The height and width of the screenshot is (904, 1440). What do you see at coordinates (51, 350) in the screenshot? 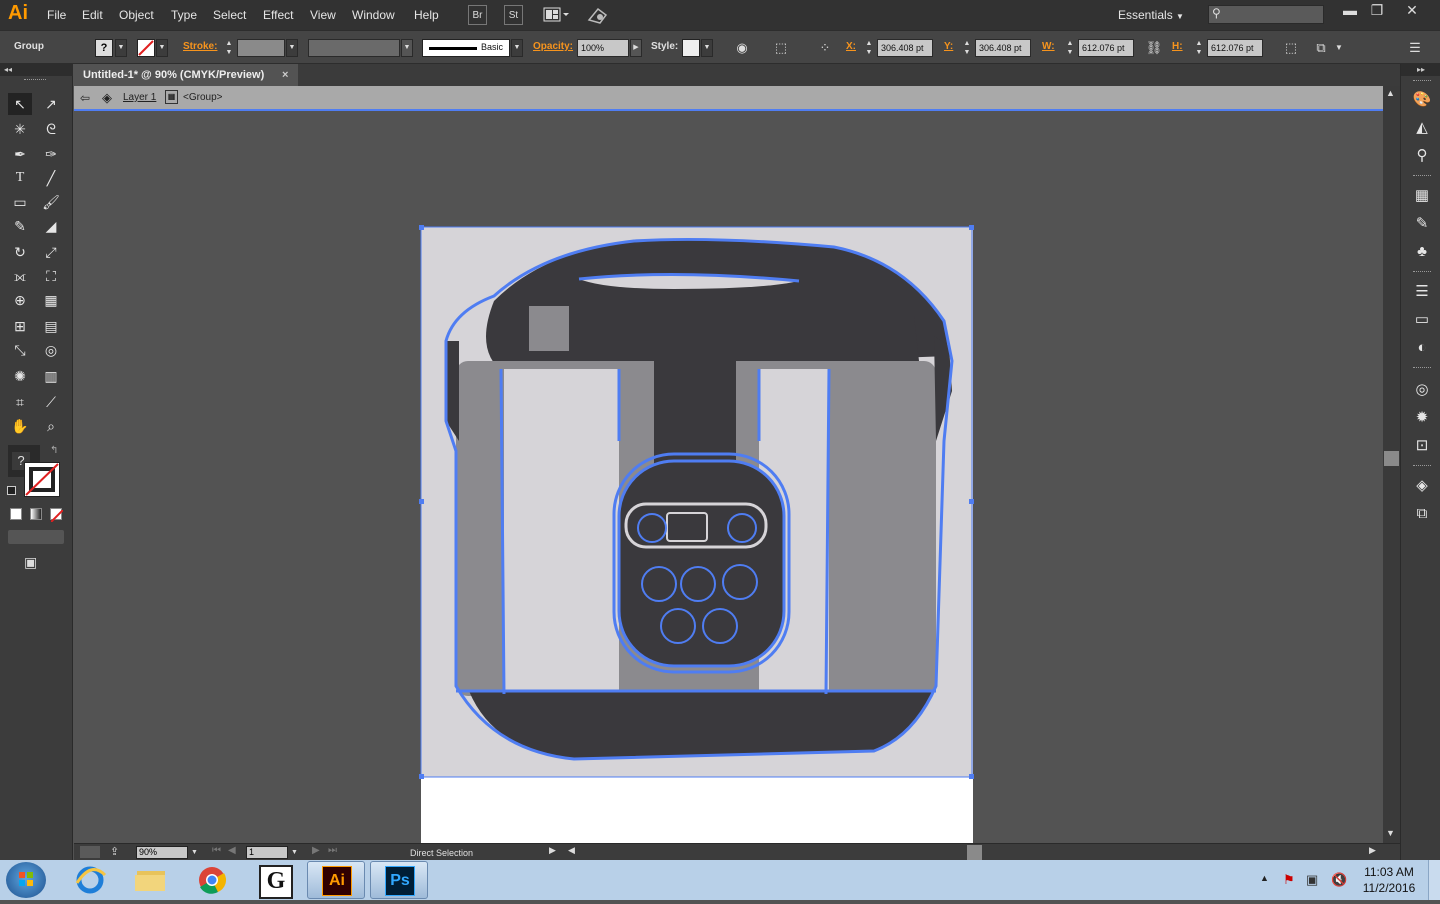
I see `blend-tool-icon: ◎` at bounding box center [51, 350].